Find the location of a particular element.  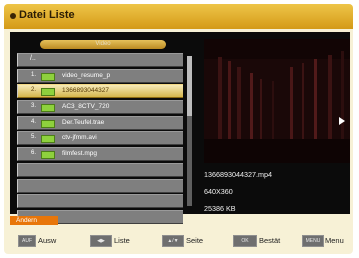

item-name: Der.Teufel.trae is located at coordinates (83, 122).